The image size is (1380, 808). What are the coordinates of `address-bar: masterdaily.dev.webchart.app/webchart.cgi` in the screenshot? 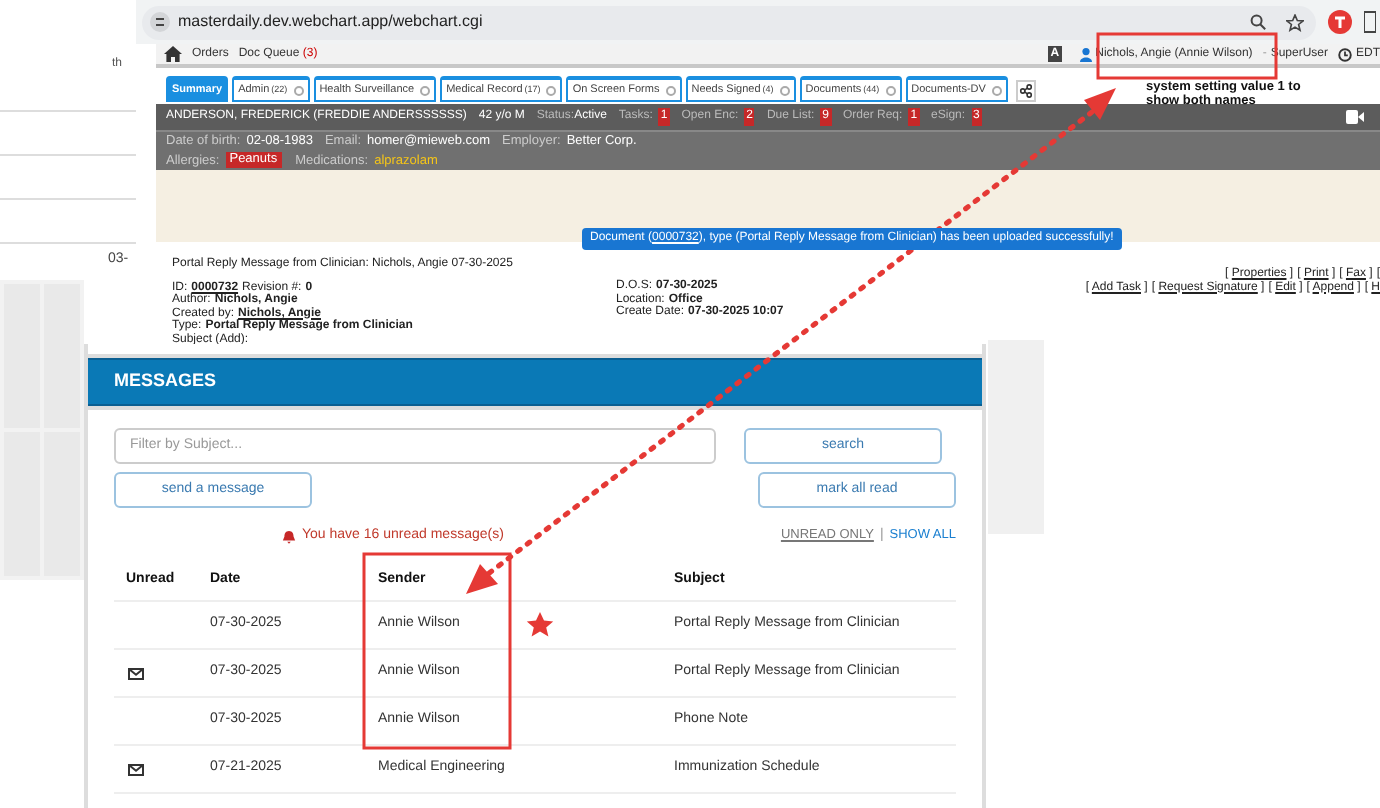 It's located at (729, 22).